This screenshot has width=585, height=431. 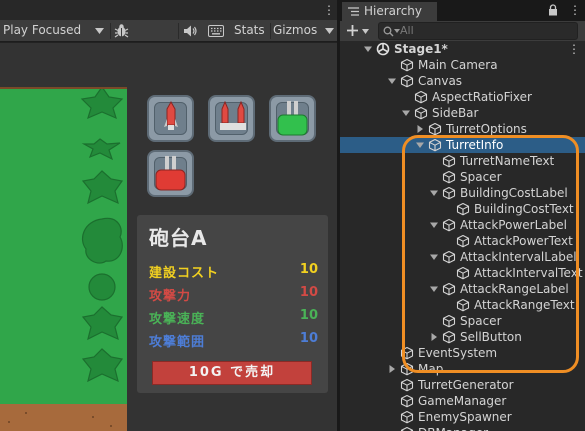 I want to click on turret-button-green, so click(x=292, y=118).